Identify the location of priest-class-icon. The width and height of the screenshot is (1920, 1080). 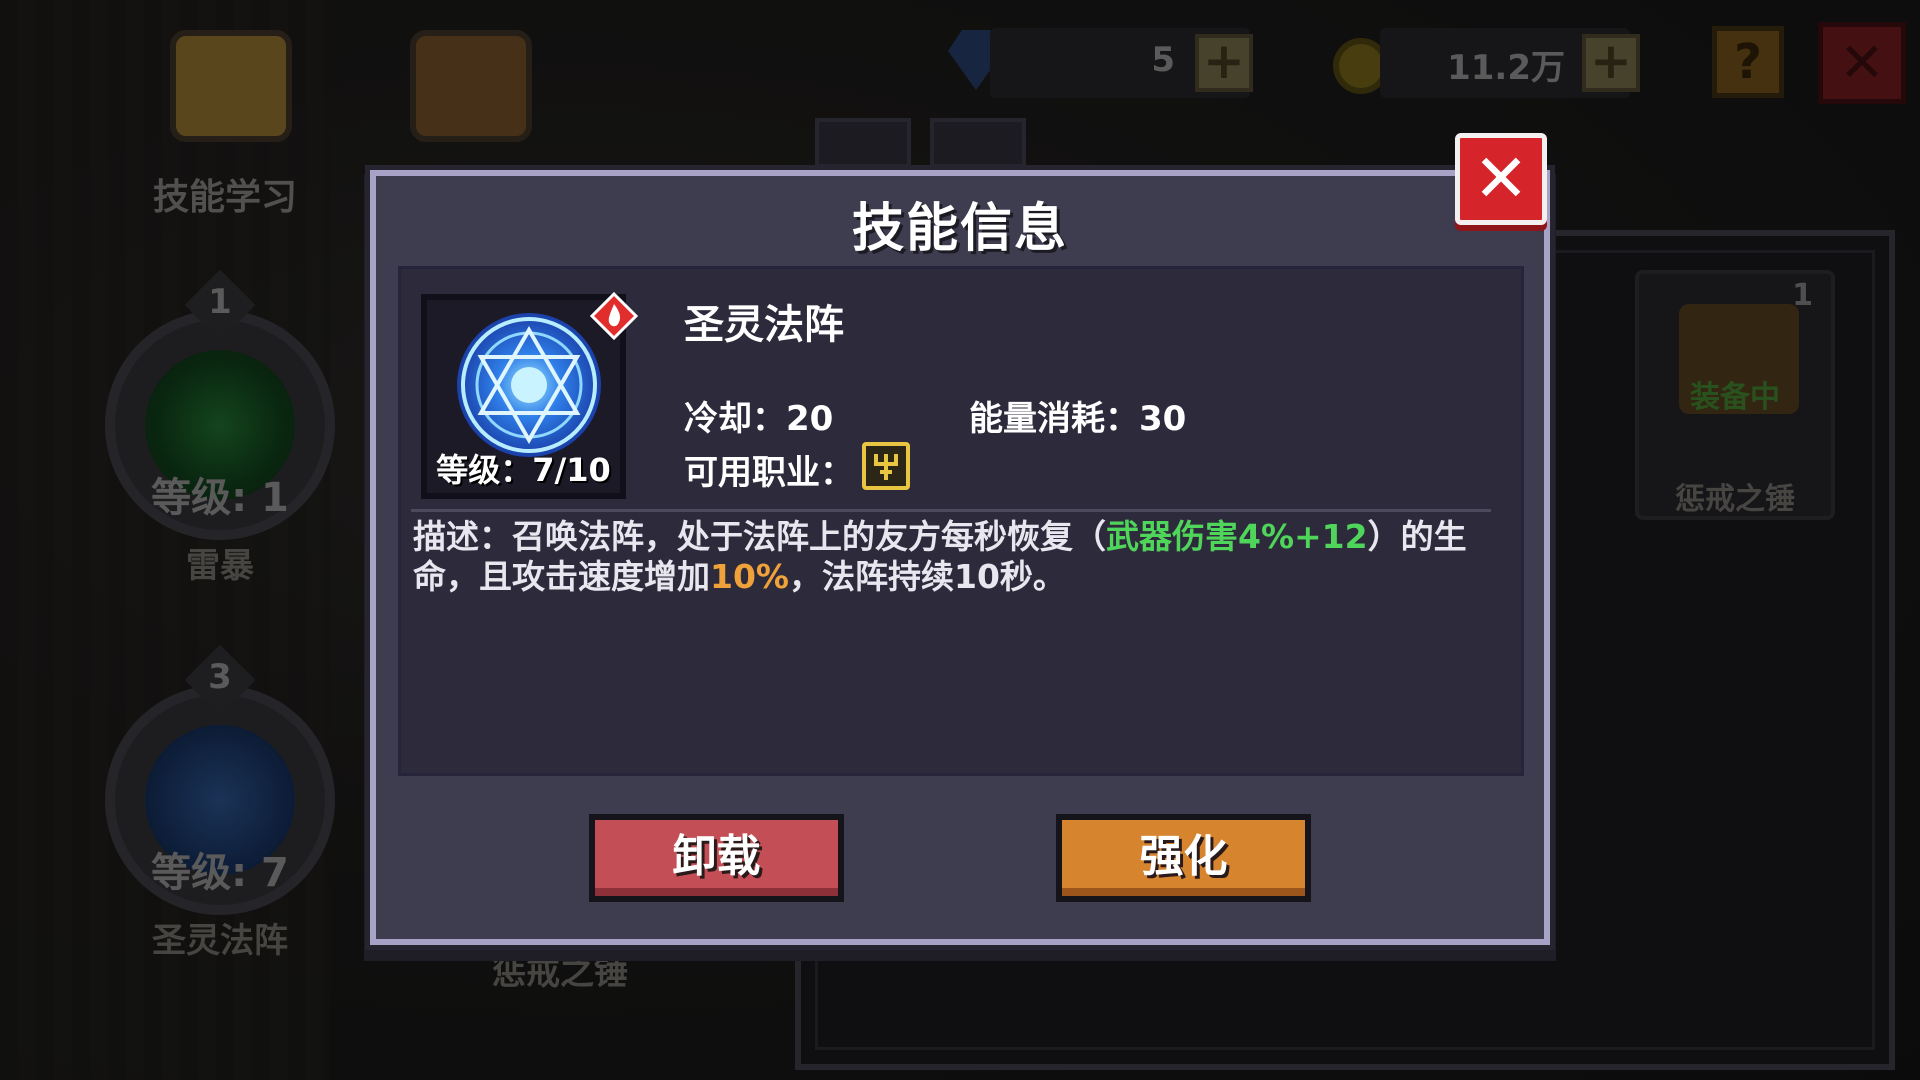
(886, 466).